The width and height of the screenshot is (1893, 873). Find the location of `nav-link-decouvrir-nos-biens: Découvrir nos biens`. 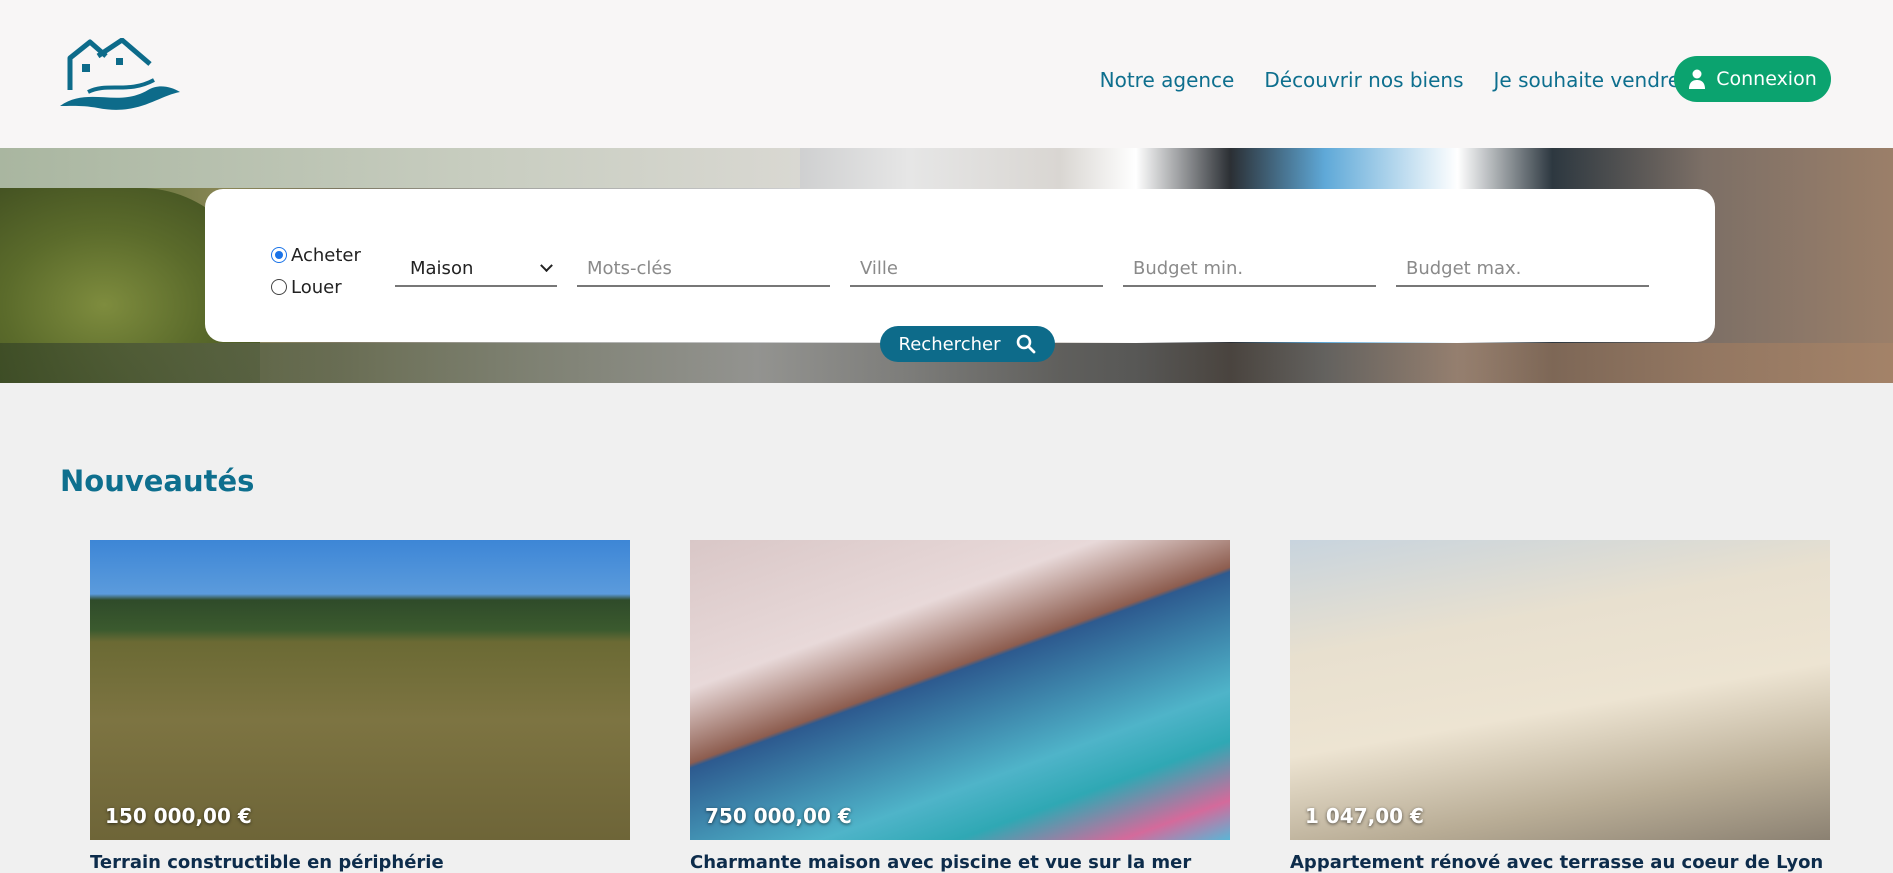

nav-link-decouvrir-nos-biens: Découvrir nos biens is located at coordinates (1363, 80).